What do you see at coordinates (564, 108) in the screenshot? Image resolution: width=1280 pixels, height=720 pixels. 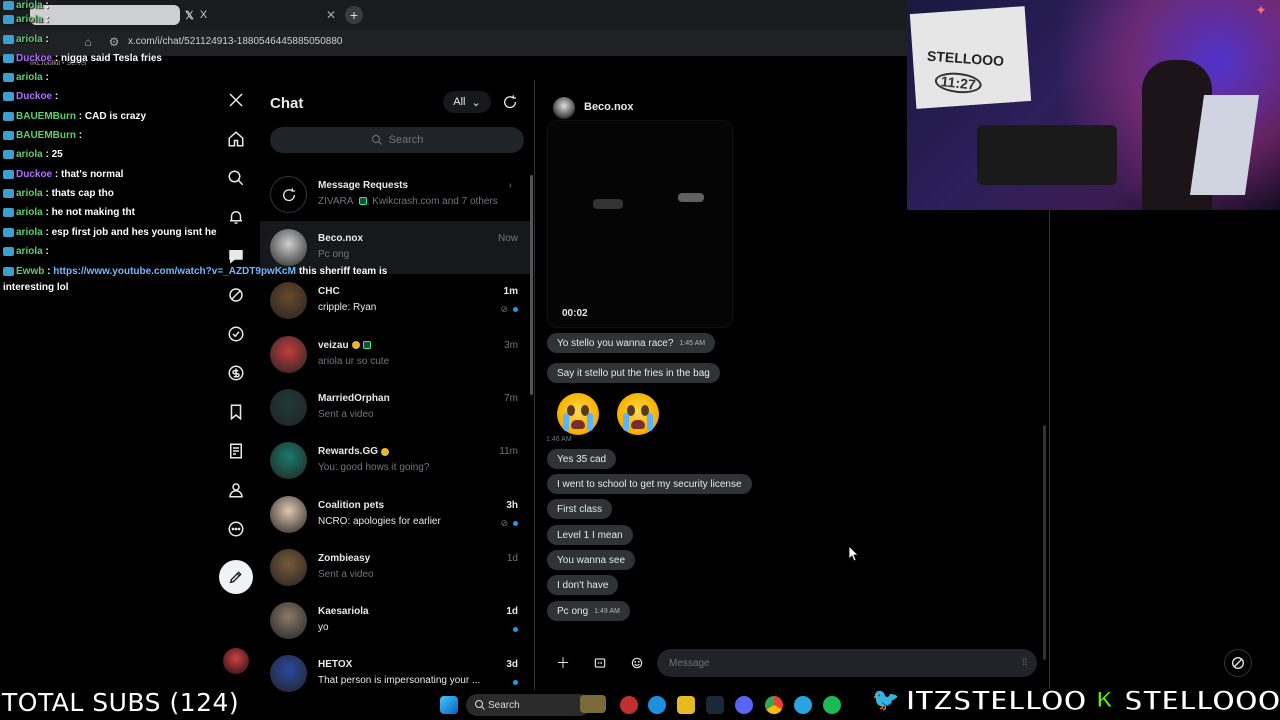 I see `conversation-avatar` at bounding box center [564, 108].